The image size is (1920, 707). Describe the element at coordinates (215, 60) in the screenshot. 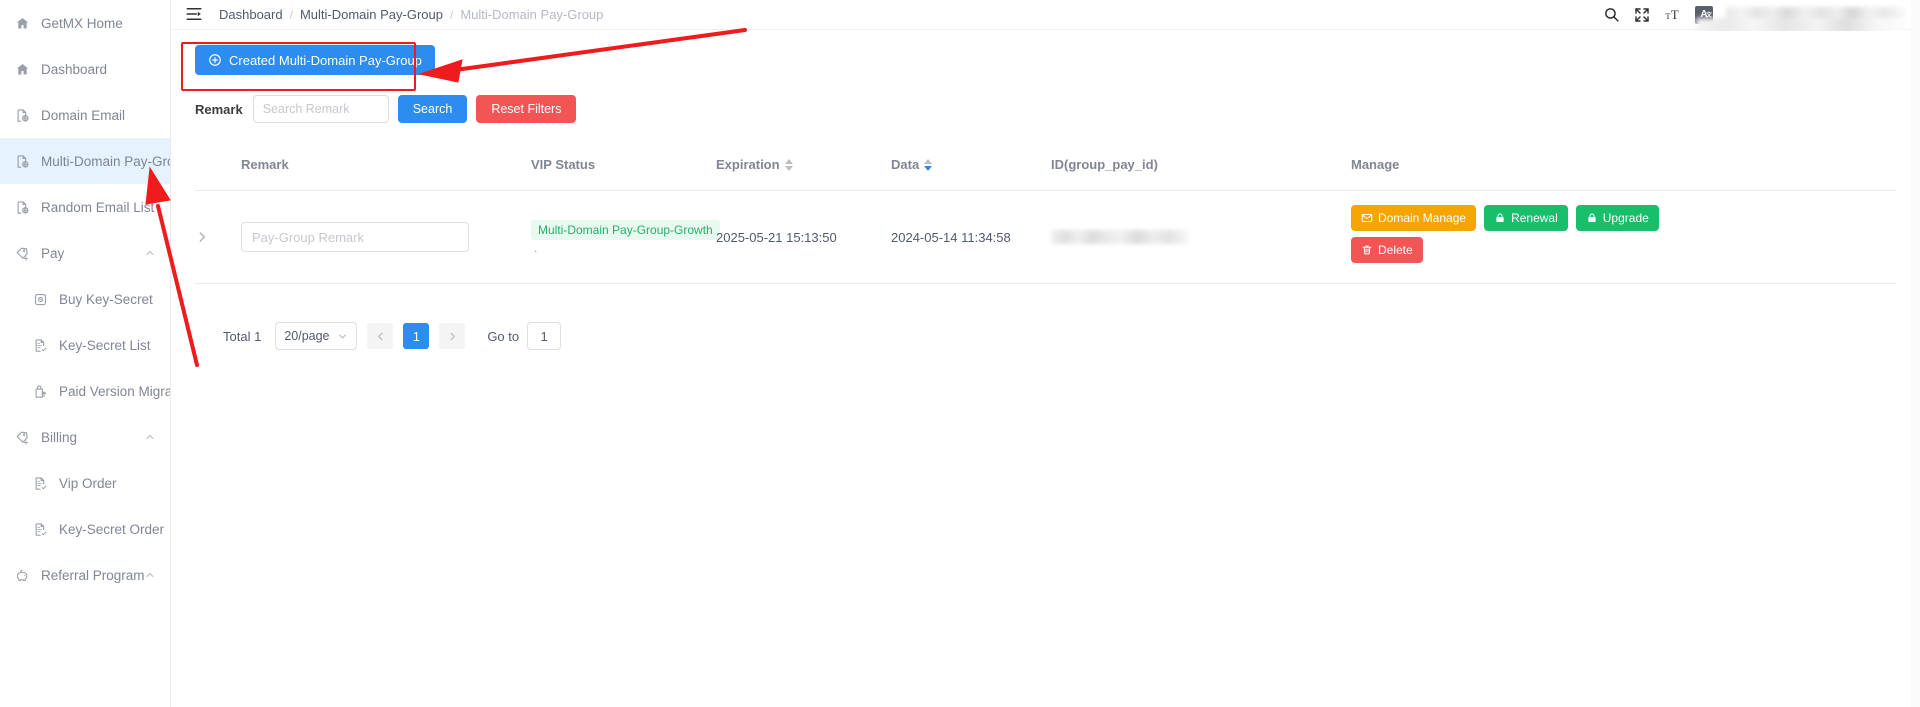

I see `plus-circle-icon` at that location.